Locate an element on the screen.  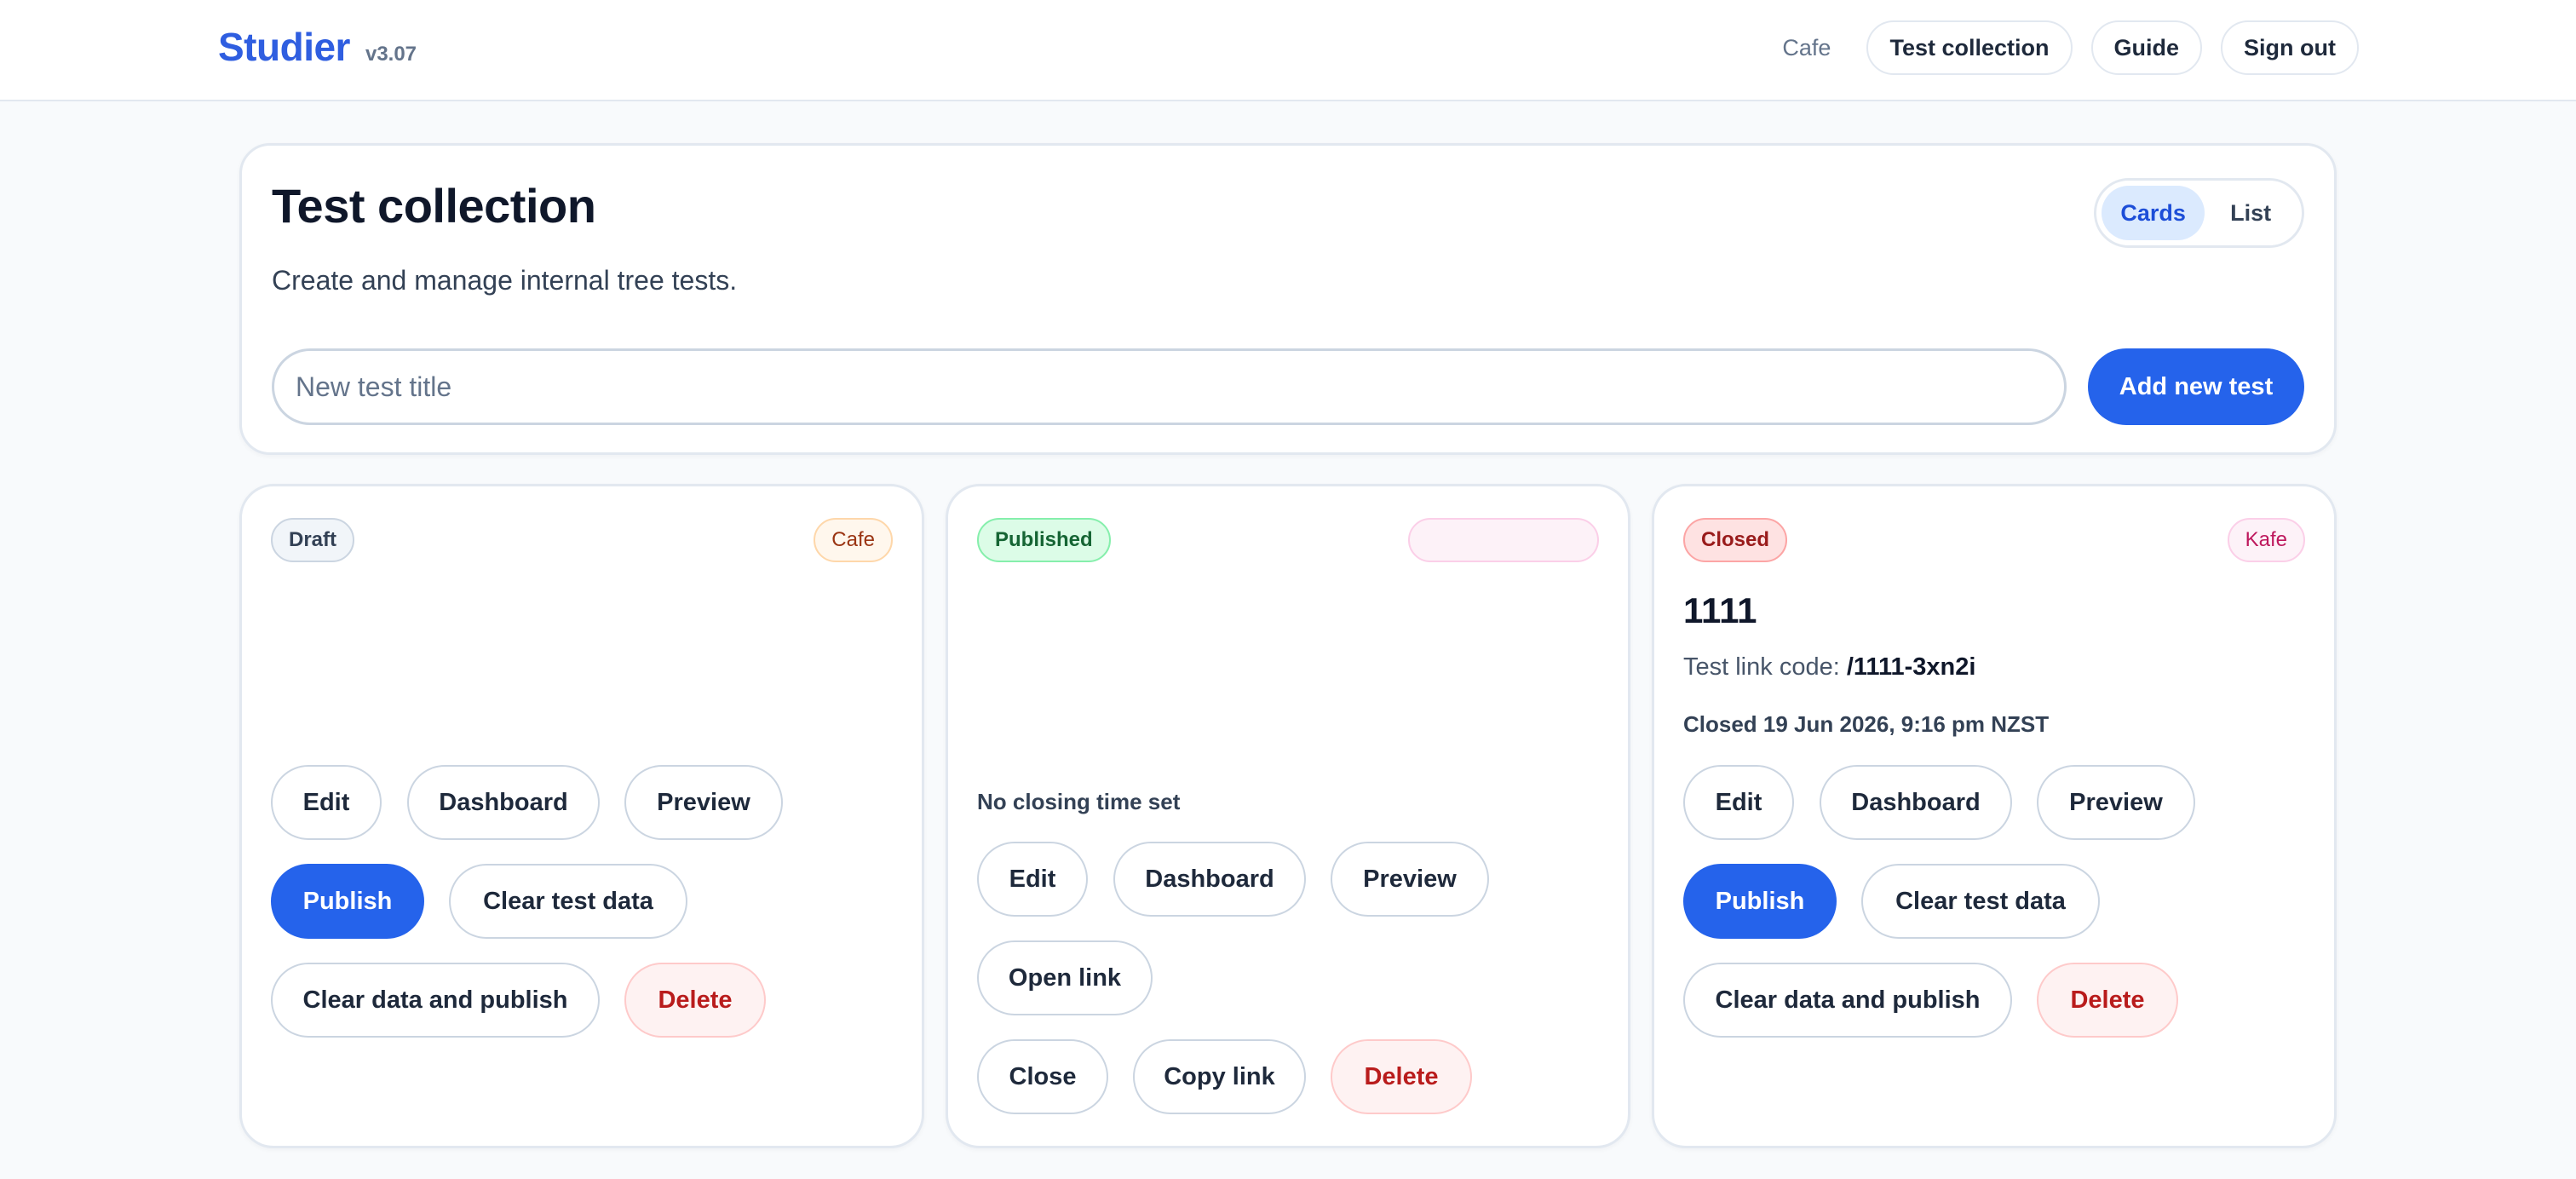
org-tag: Cafe is located at coordinates (854, 540).